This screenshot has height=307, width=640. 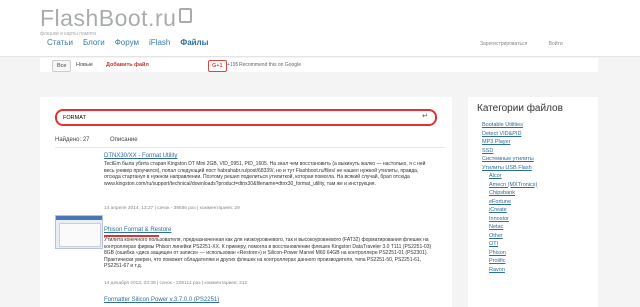 I want to click on sidebar-item-detect-vid-pid: Detect VID&PID, so click(x=509, y=134).